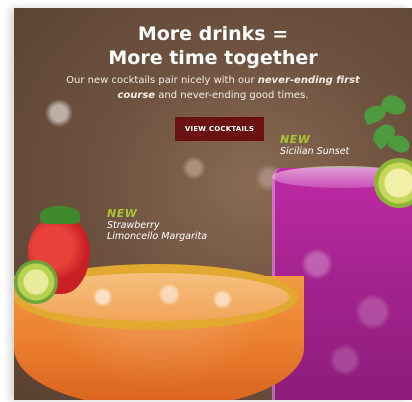 This screenshot has height=402, width=412. Describe the element at coordinates (213, 46) in the screenshot. I see `promo-headline: More drinks = More time together` at that location.